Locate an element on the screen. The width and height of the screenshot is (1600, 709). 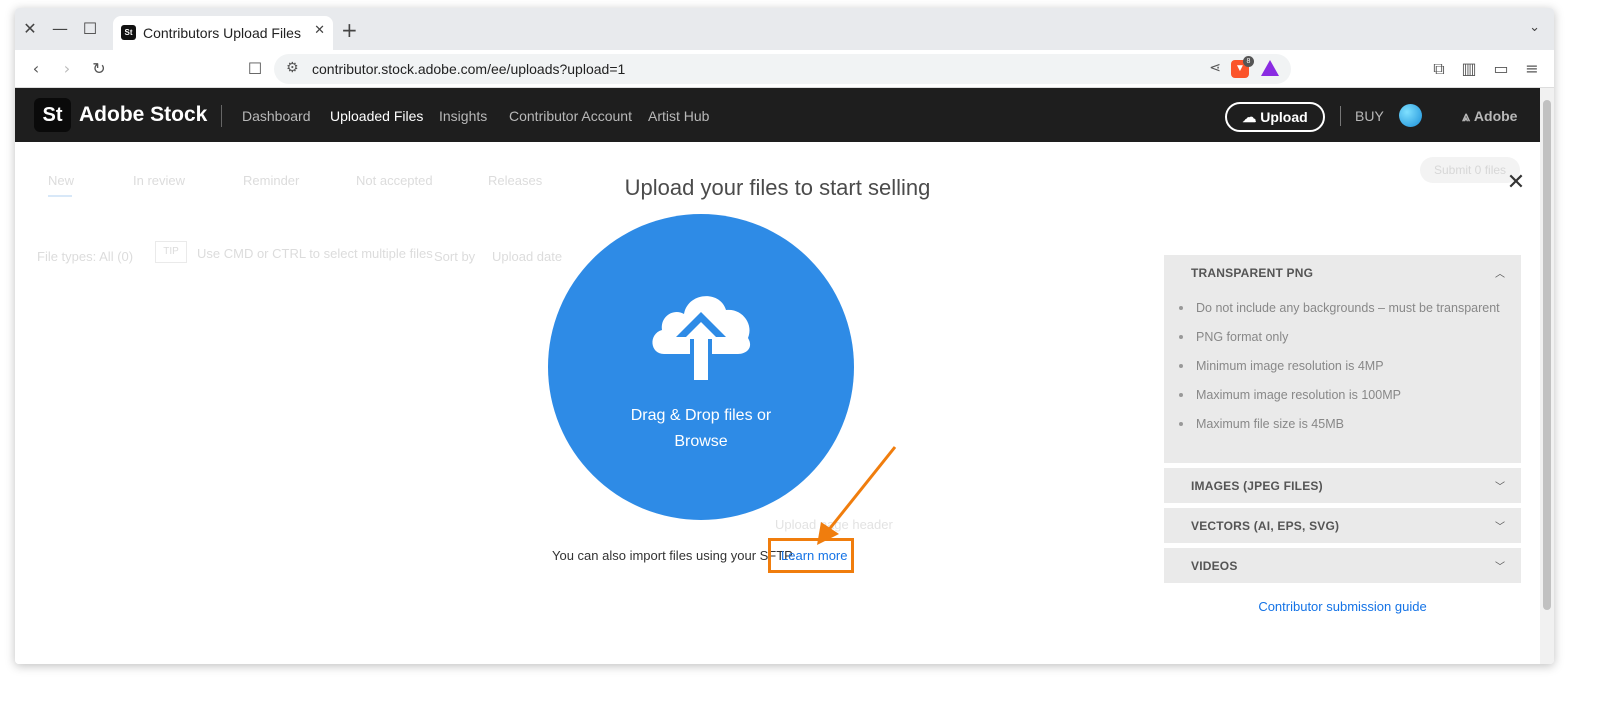
bg-tab-not-accepted: Not accepted is located at coordinates (394, 180).